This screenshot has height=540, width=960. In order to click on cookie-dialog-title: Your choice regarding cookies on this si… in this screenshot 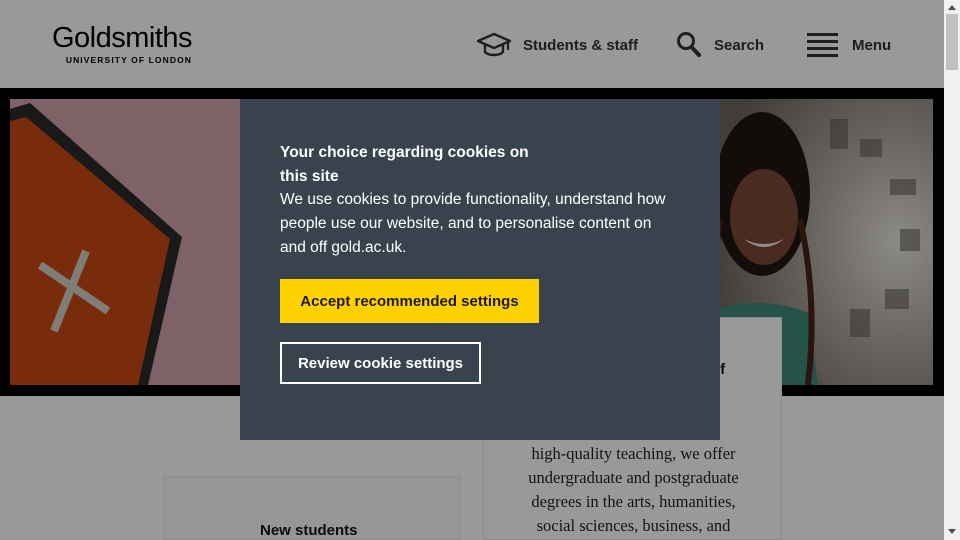, I will do `click(430, 165)`.